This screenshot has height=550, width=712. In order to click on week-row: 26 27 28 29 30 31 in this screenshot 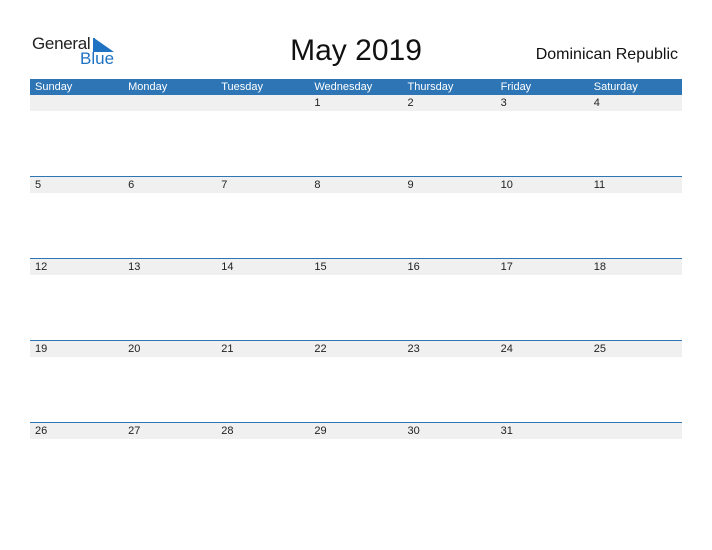, I will do `click(356, 463)`.